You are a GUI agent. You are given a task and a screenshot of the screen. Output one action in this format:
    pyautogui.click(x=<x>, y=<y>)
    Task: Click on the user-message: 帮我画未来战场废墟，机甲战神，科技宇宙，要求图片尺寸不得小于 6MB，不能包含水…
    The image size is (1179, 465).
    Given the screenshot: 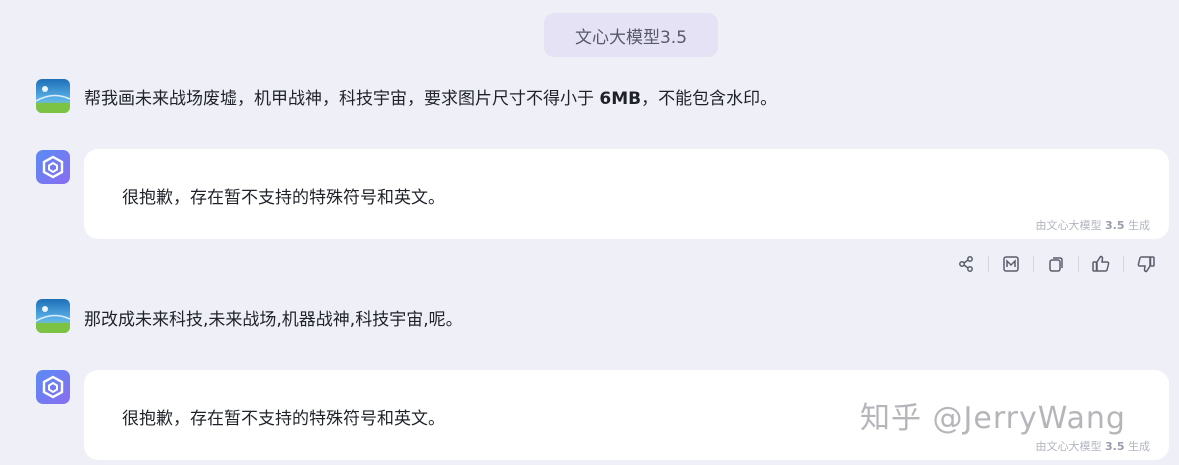 What is the action you would take?
    pyautogui.click(x=431, y=99)
    